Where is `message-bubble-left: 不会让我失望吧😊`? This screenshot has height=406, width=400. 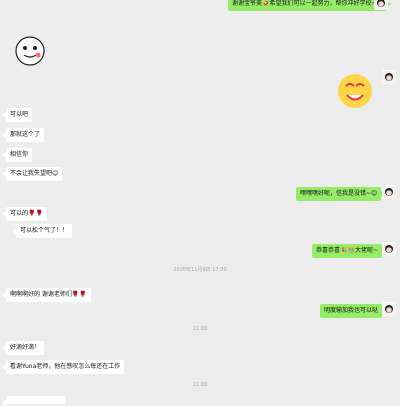
message-bubble-left: 不会让我失望吧😊 is located at coordinates (32, 174).